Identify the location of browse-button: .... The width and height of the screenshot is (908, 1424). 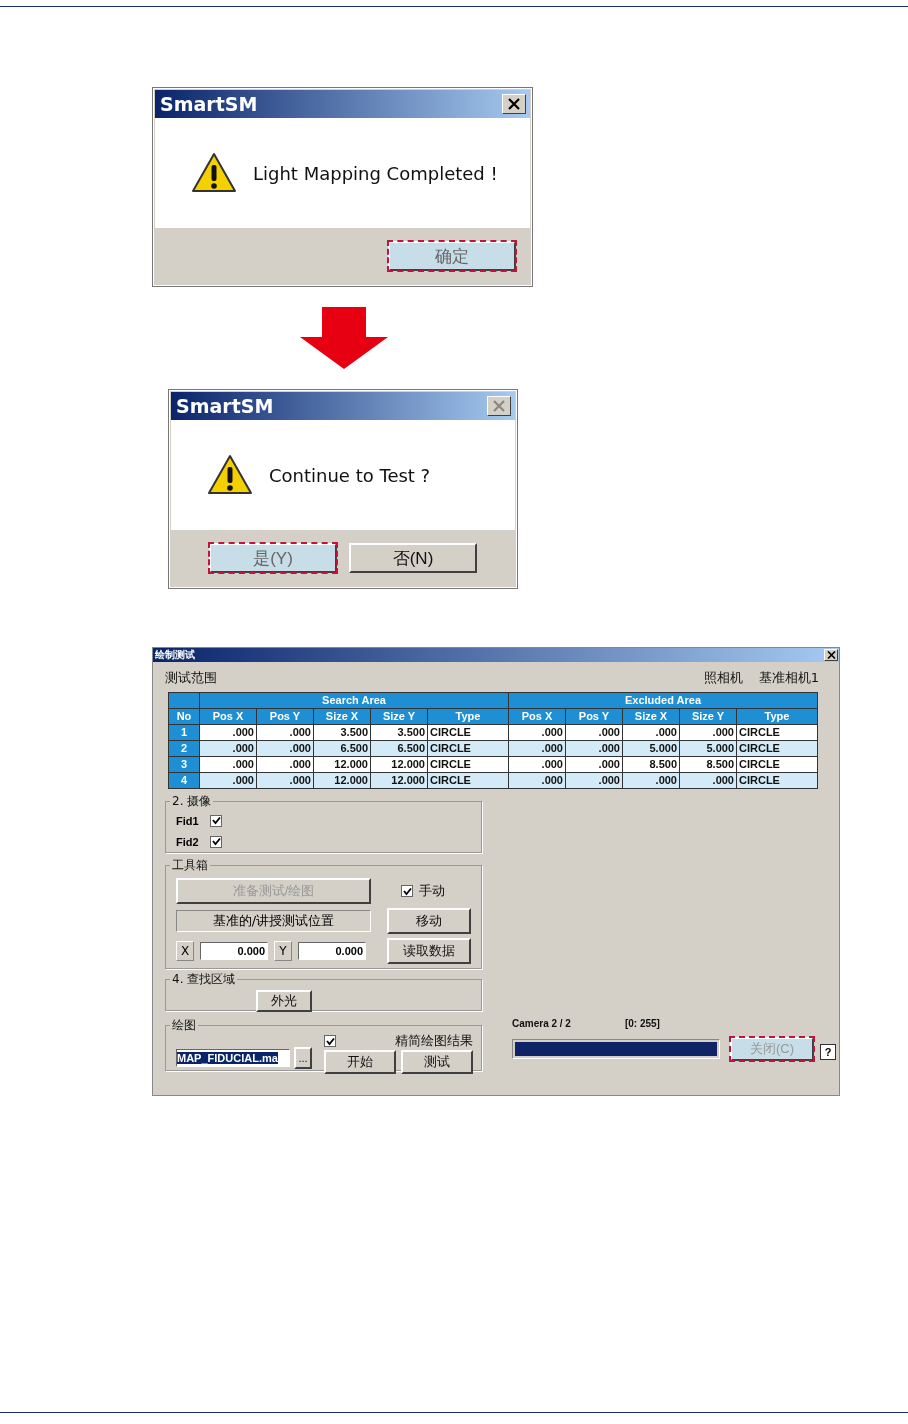
(303, 1058).